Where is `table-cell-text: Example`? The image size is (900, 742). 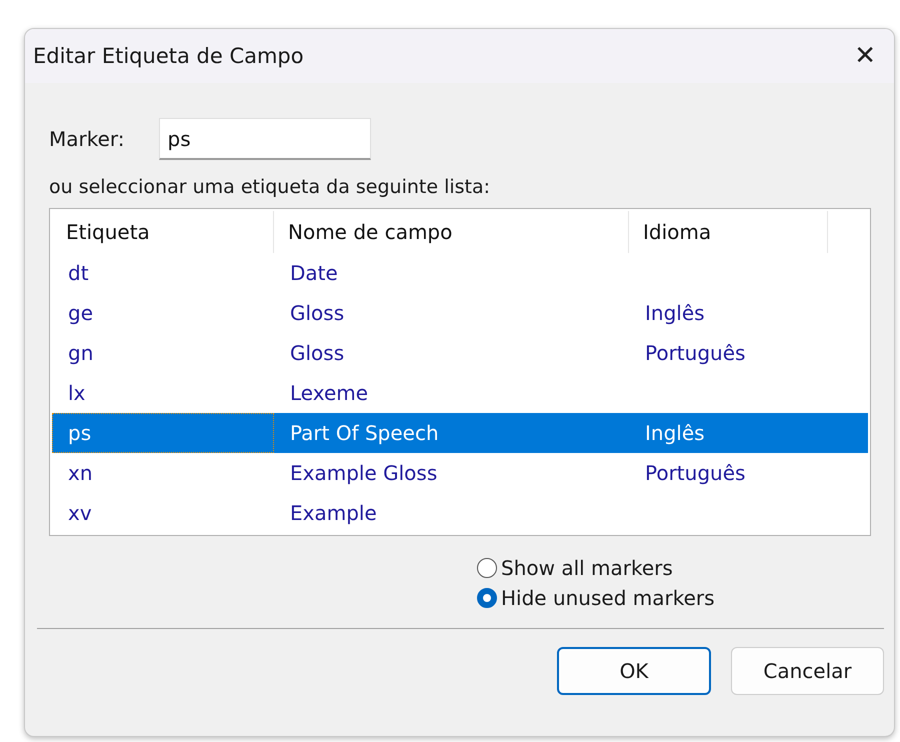
table-cell-text: Example is located at coordinates (333, 513).